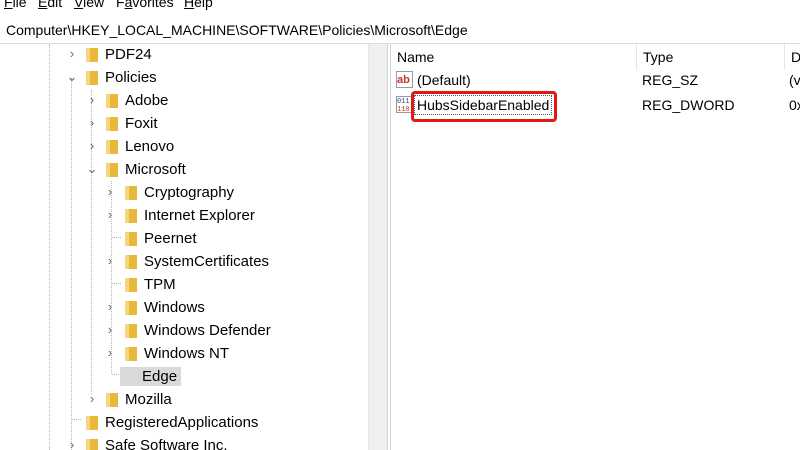 This screenshot has width=800, height=450. Describe the element at coordinates (184, 354) in the screenshot. I see `tree-node-windows-nt: › Windows NT` at that location.